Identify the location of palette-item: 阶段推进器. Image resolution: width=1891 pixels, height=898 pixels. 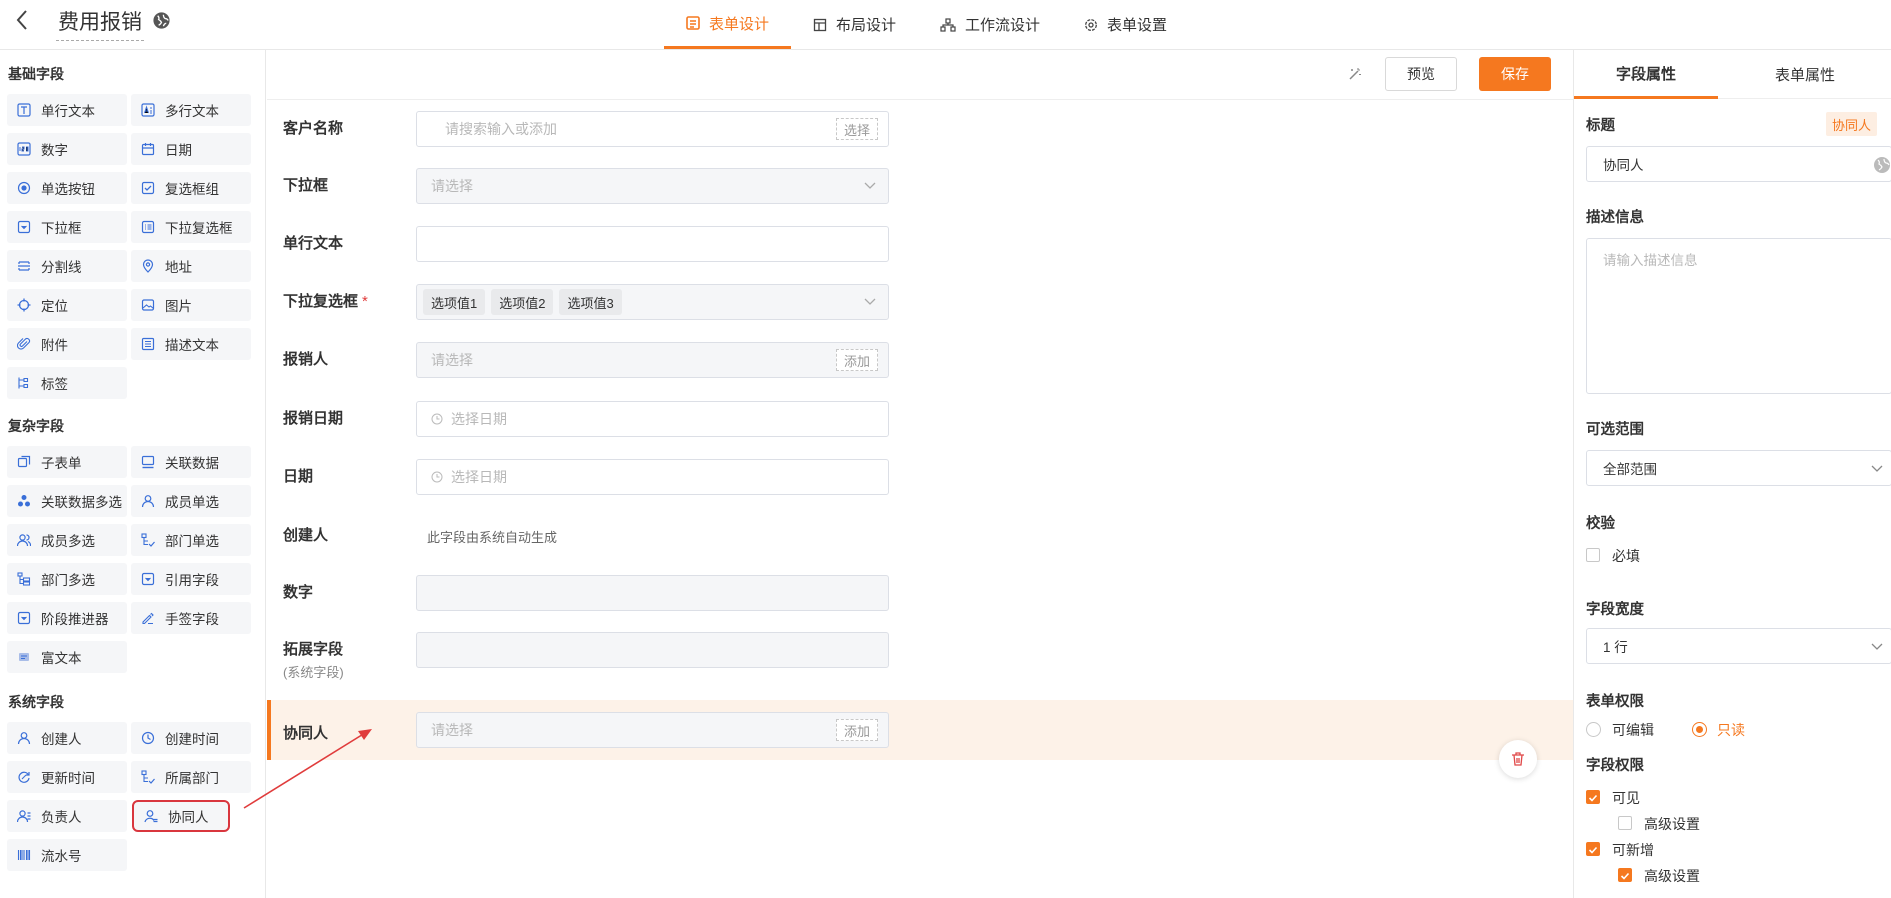
(67, 618).